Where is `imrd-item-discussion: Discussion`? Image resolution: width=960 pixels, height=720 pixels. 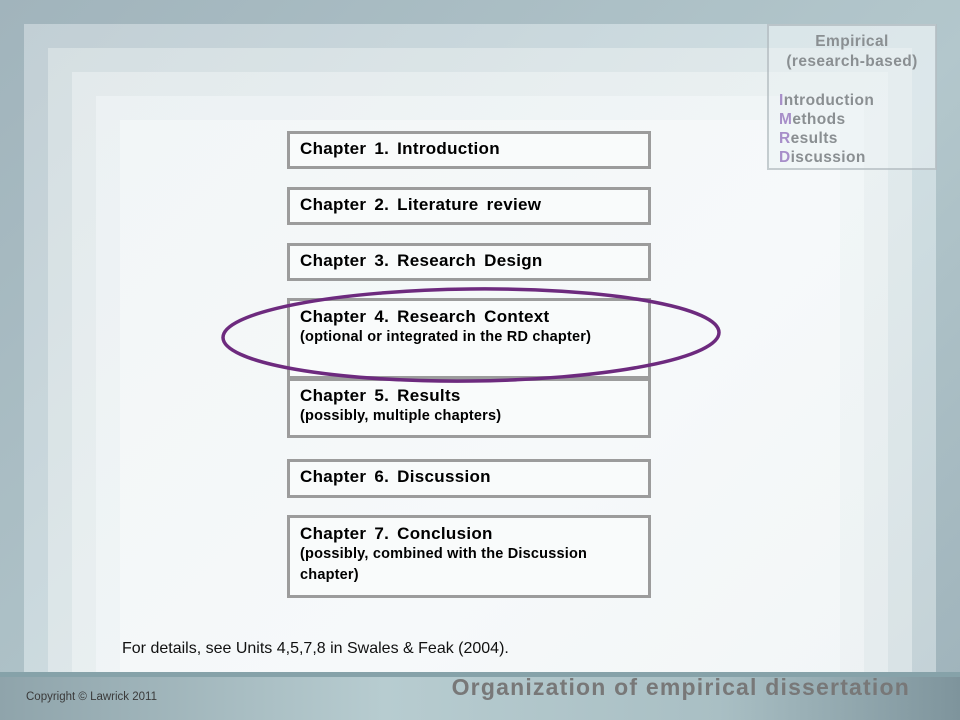
imrd-item-discussion: Discussion is located at coordinates (857, 157).